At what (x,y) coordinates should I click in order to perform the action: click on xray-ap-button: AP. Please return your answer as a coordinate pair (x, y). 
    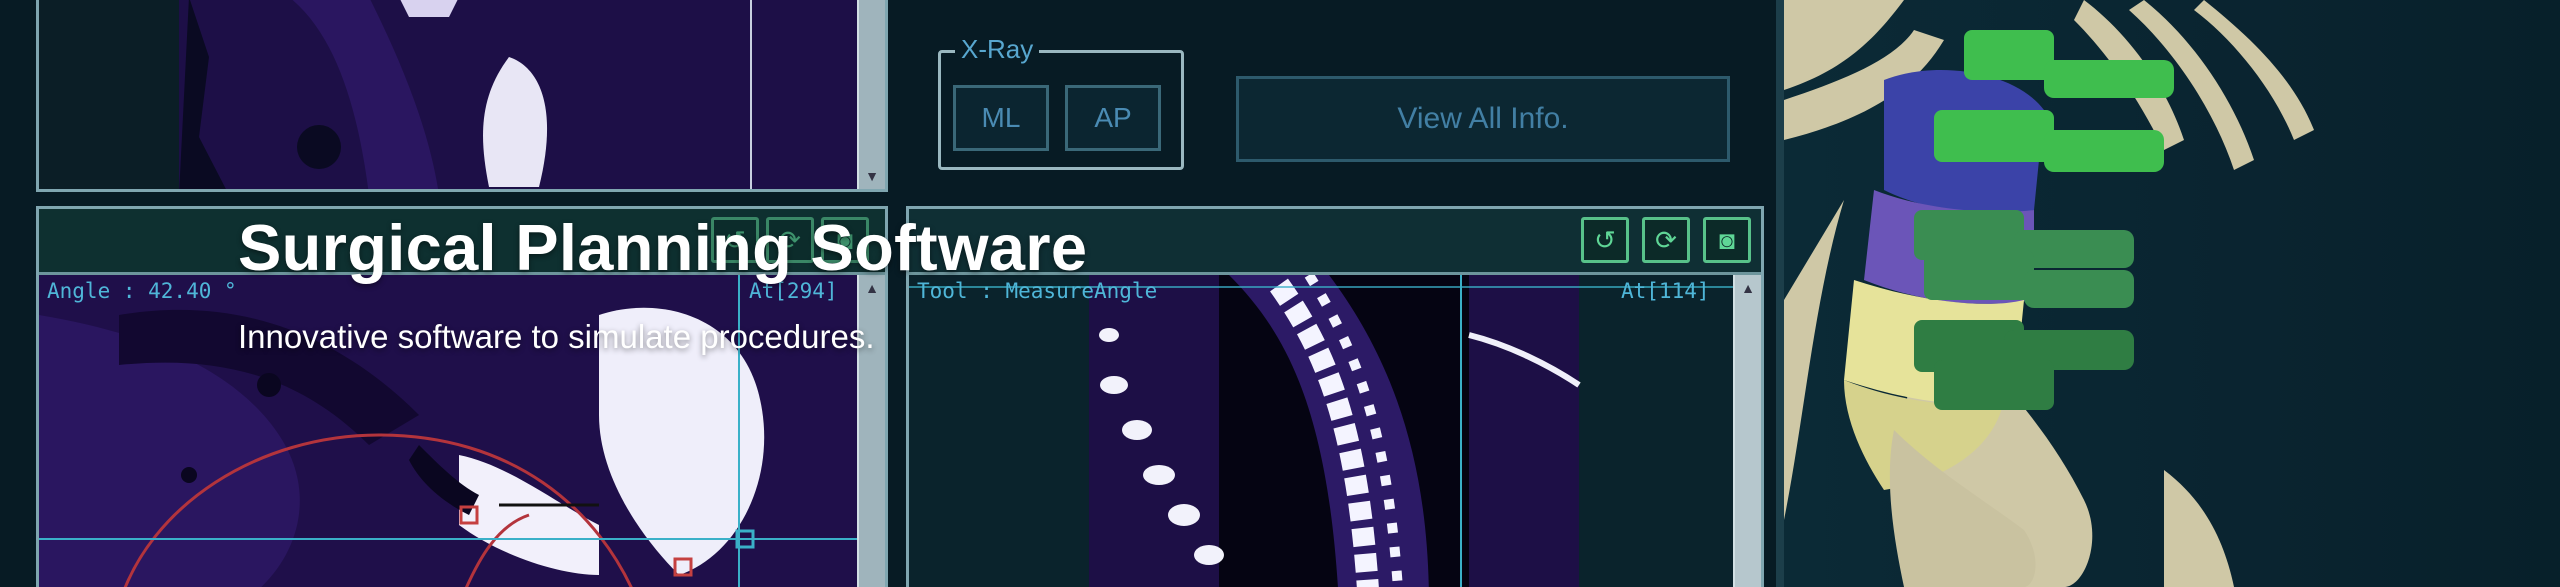
    Looking at the image, I should click on (1113, 118).